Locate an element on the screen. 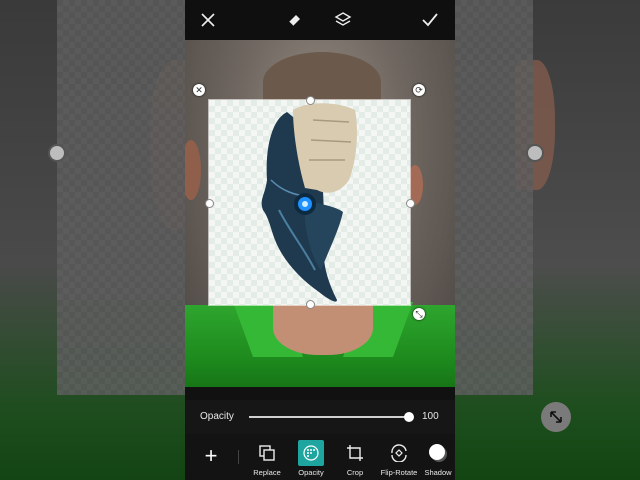  opacity-slider-thumb is located at coordinates (409, 417).